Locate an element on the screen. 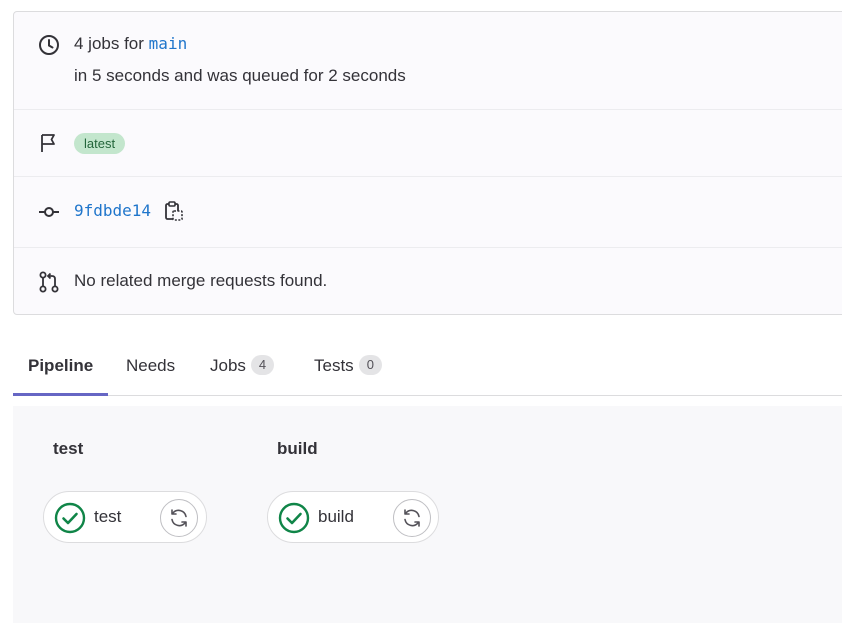  tab-label: Jobs is located at coordinates (228, 365).